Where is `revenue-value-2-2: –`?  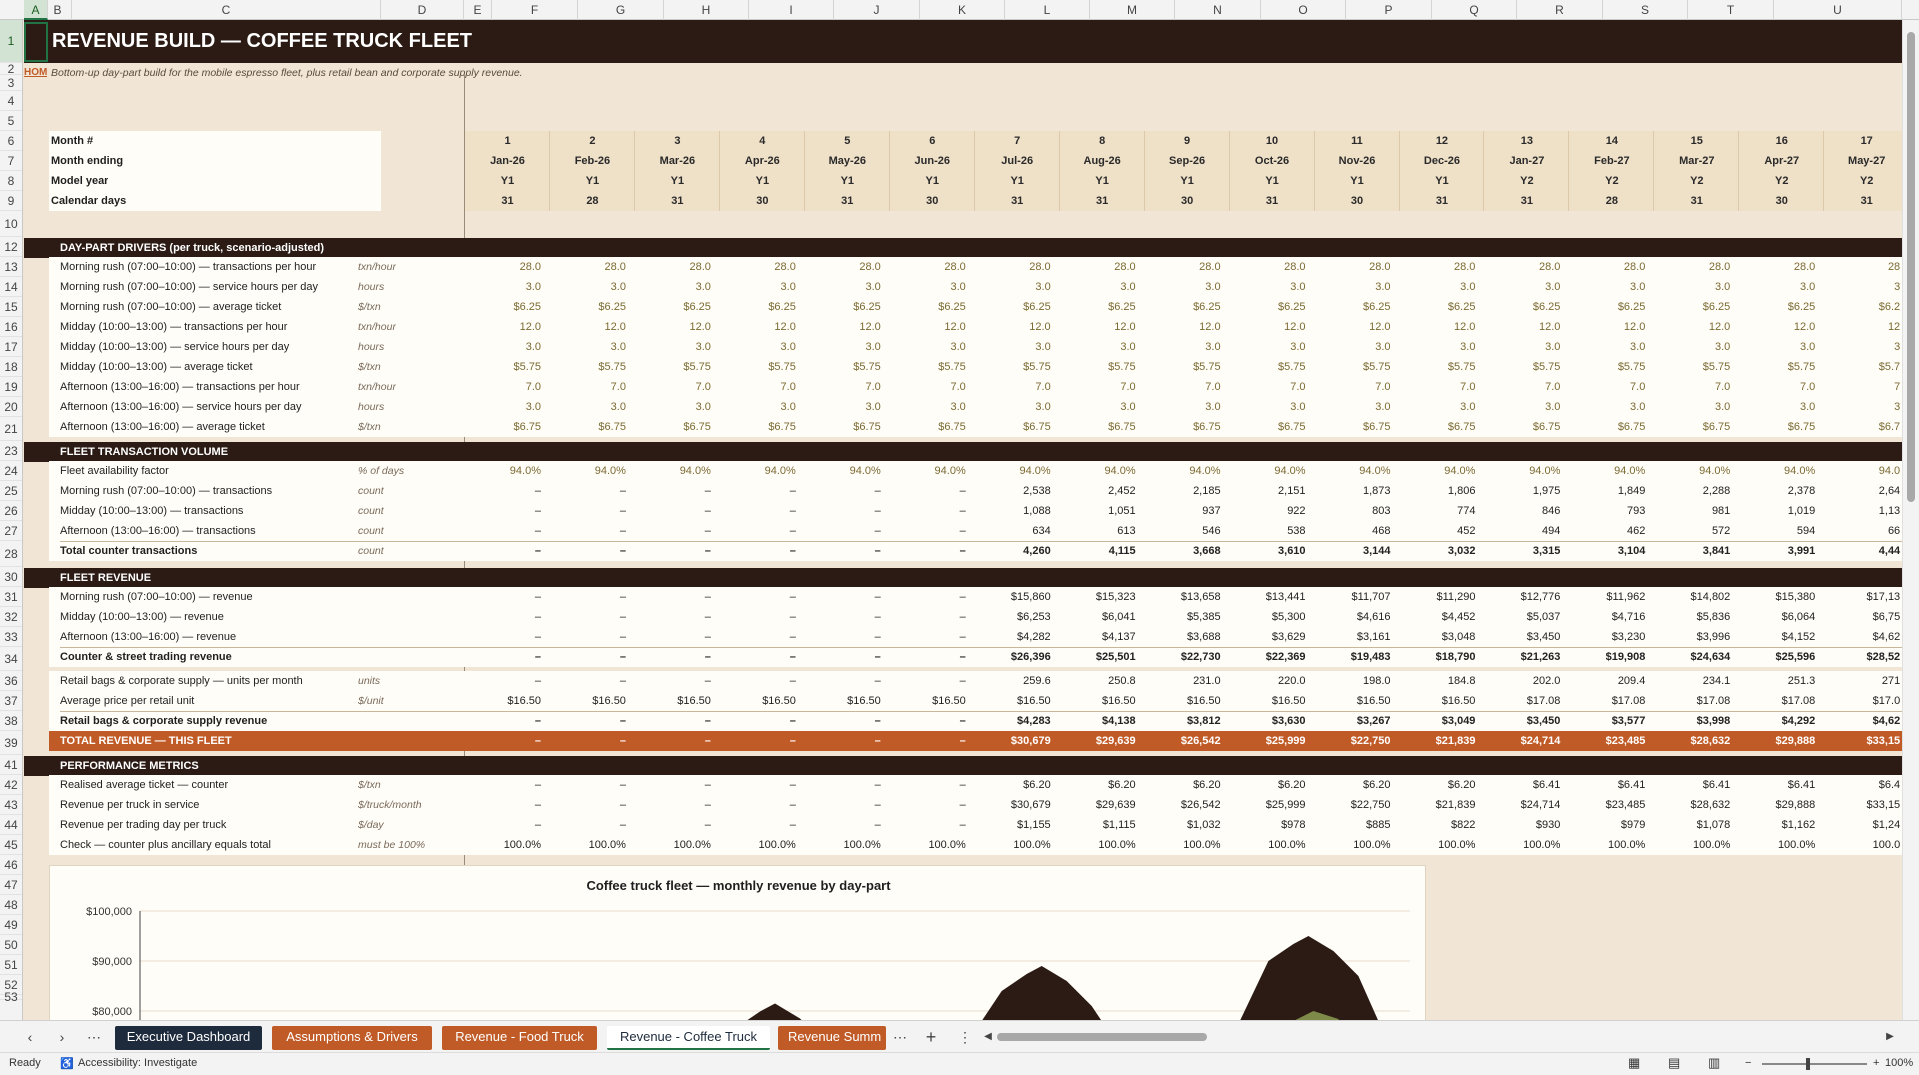
revenue-value-2-2: – is located at coordinates (591, 637).